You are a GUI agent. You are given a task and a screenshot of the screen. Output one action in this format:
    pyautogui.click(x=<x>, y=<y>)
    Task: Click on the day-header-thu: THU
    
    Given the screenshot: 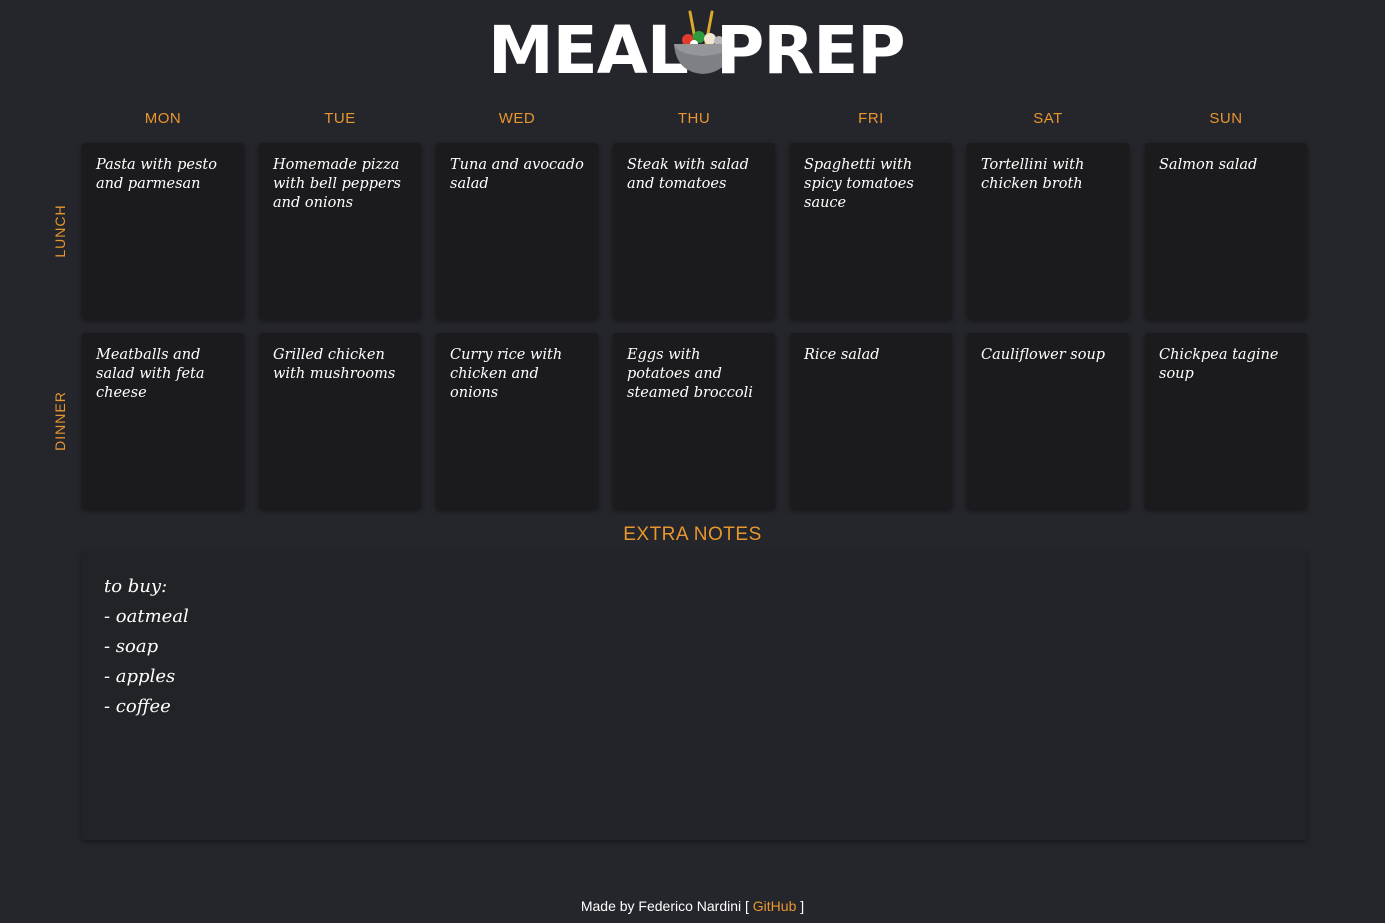 What is the action you would take?
    pyautogui.click(x=694, y=118)
    